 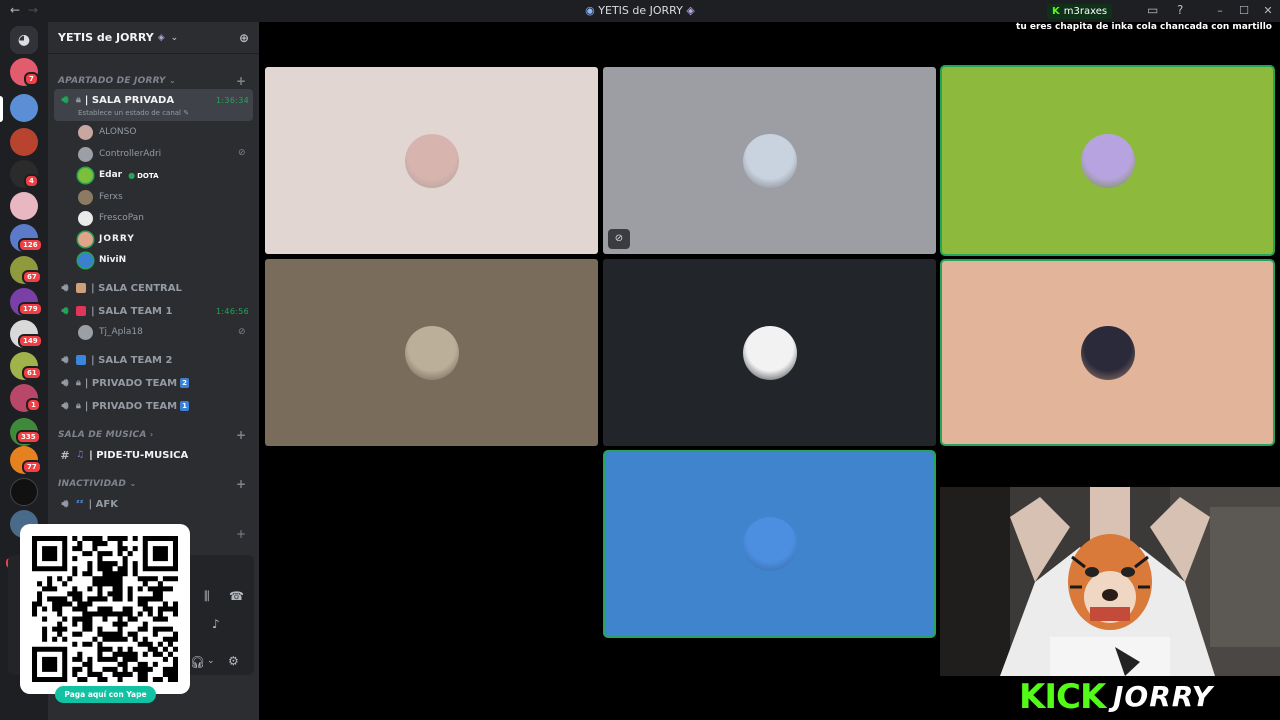 I want to click on server-name: YETIS de JORRY, so click(x=106, y=37).